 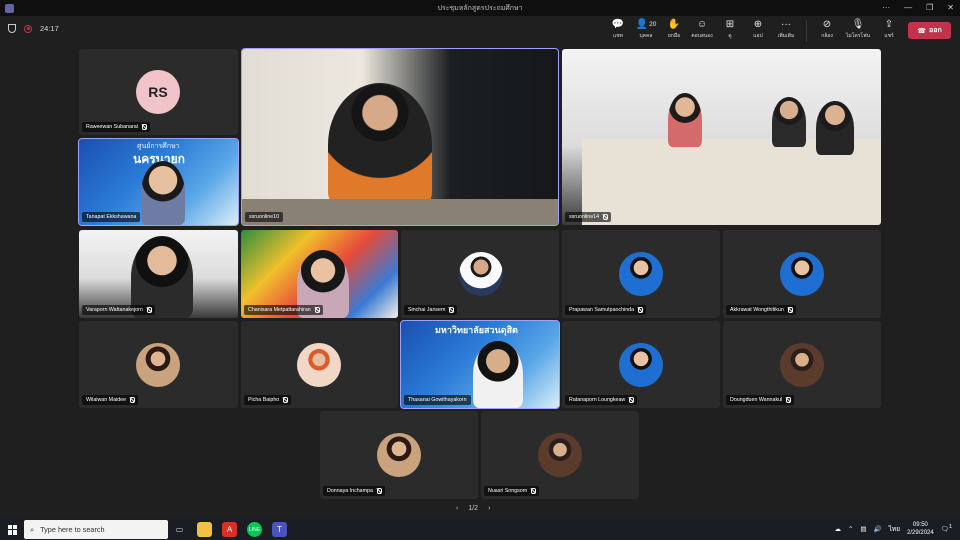 I want to click on participant-tile-ssruonline10: ssruonline10, so click(x=400, y=137).